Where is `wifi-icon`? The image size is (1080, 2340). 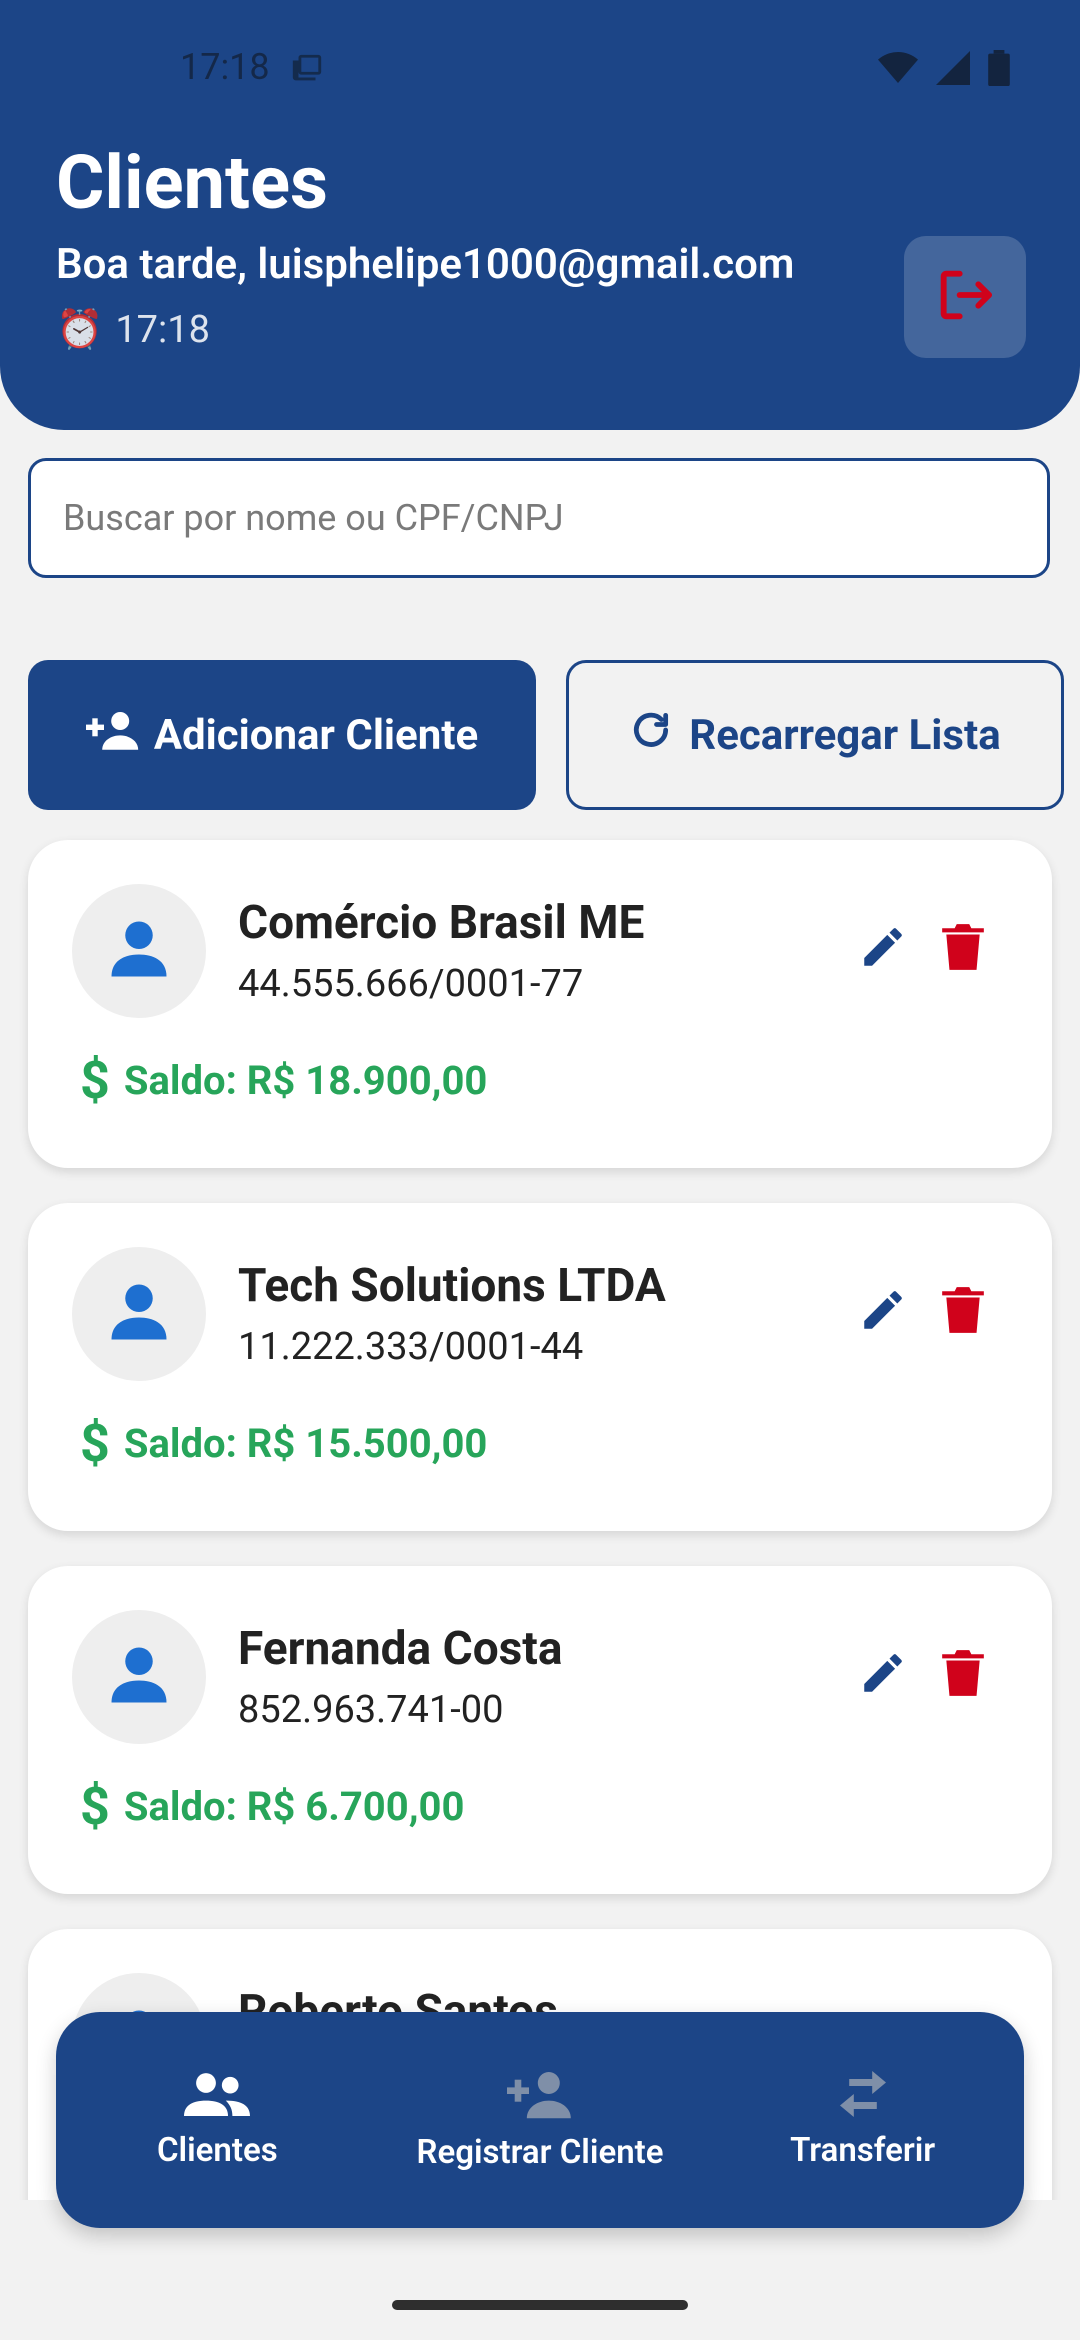
wifi-icon is located at coordinates (898, 70).